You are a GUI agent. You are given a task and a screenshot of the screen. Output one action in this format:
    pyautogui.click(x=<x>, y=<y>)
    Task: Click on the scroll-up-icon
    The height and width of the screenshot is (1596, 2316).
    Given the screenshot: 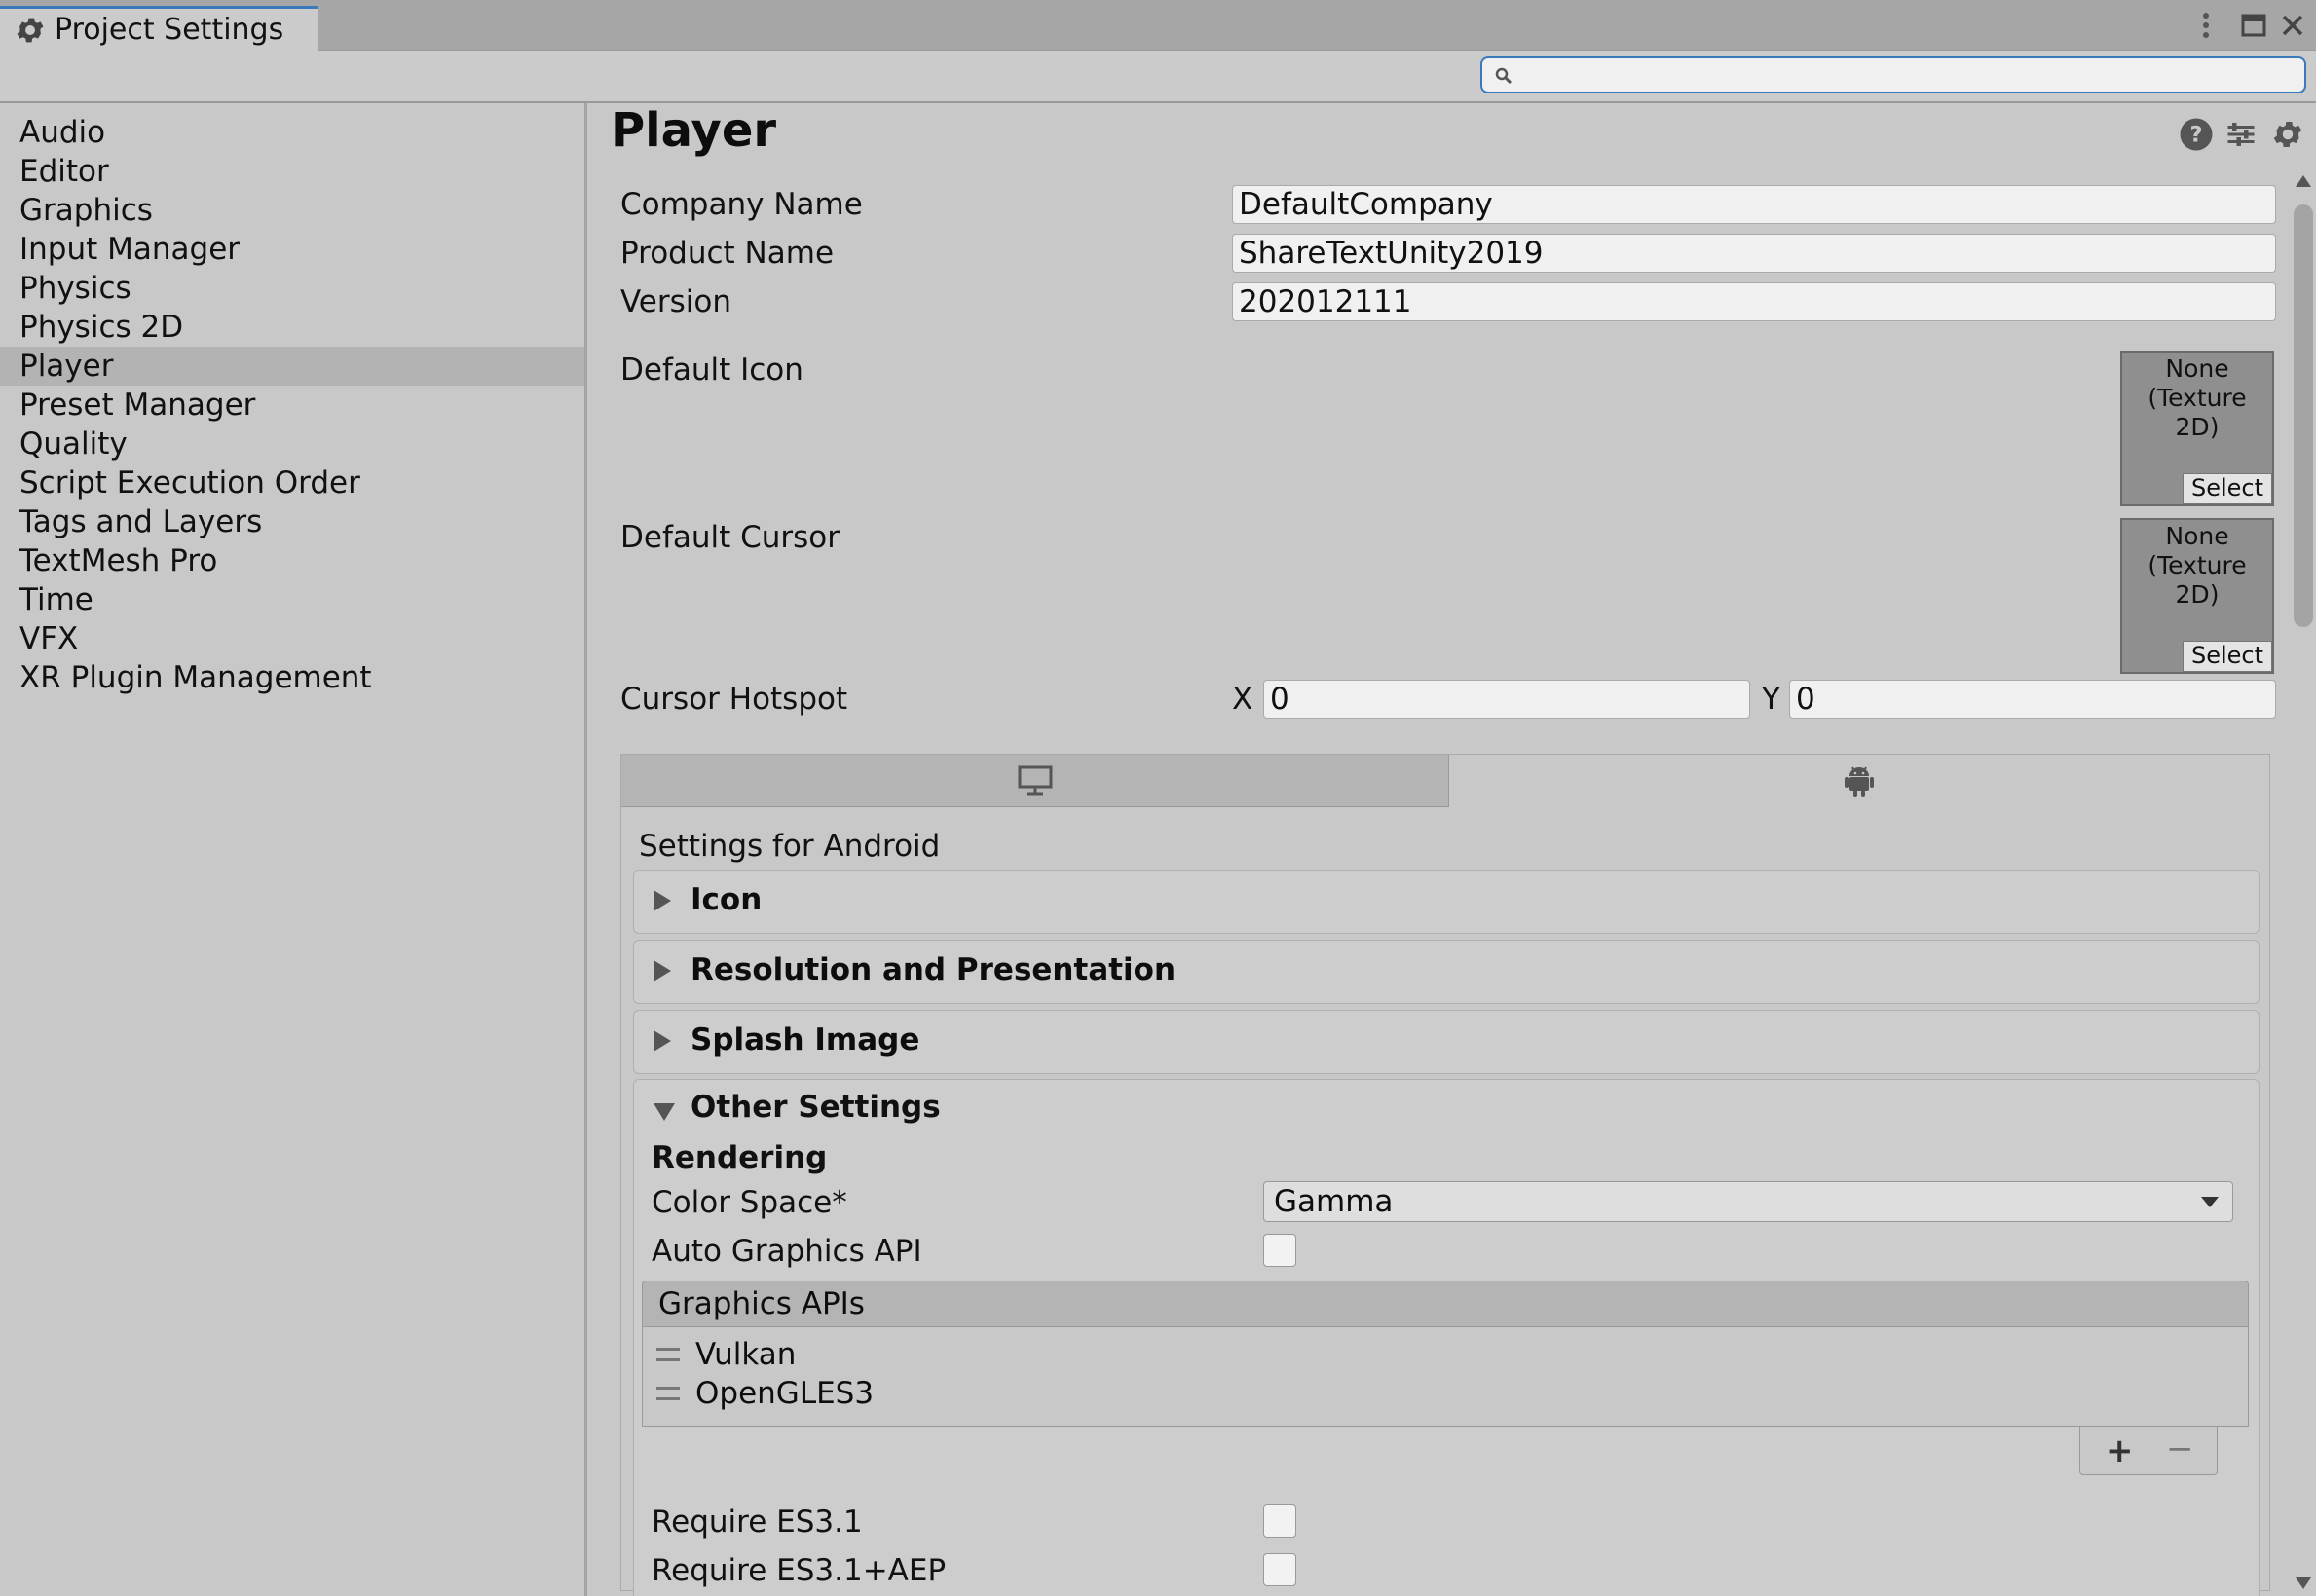 What is the action you would take?
    pyautogui.click(x=2303, y=181)
    